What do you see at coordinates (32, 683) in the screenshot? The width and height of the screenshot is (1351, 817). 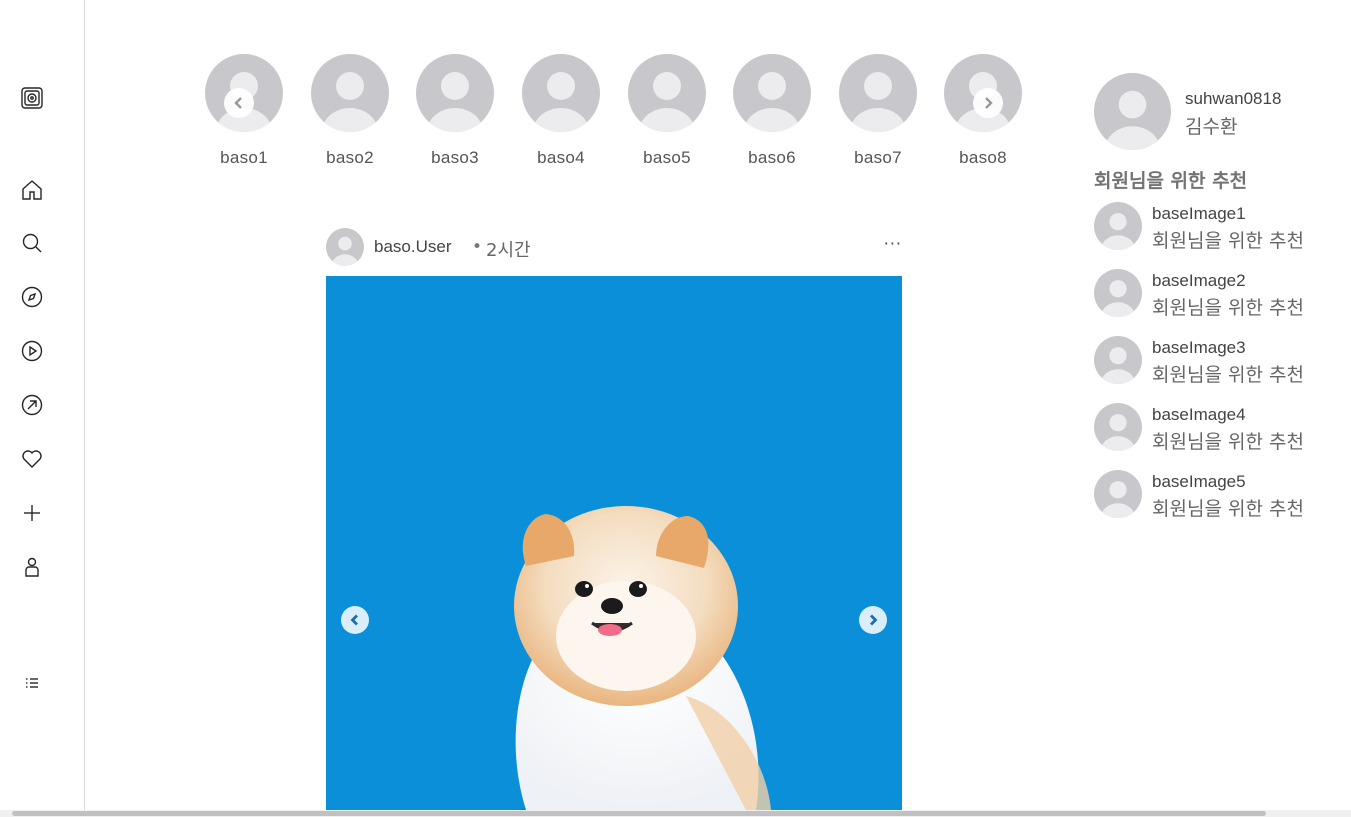 I see `menu-icon` at bounding box center [32, 683].